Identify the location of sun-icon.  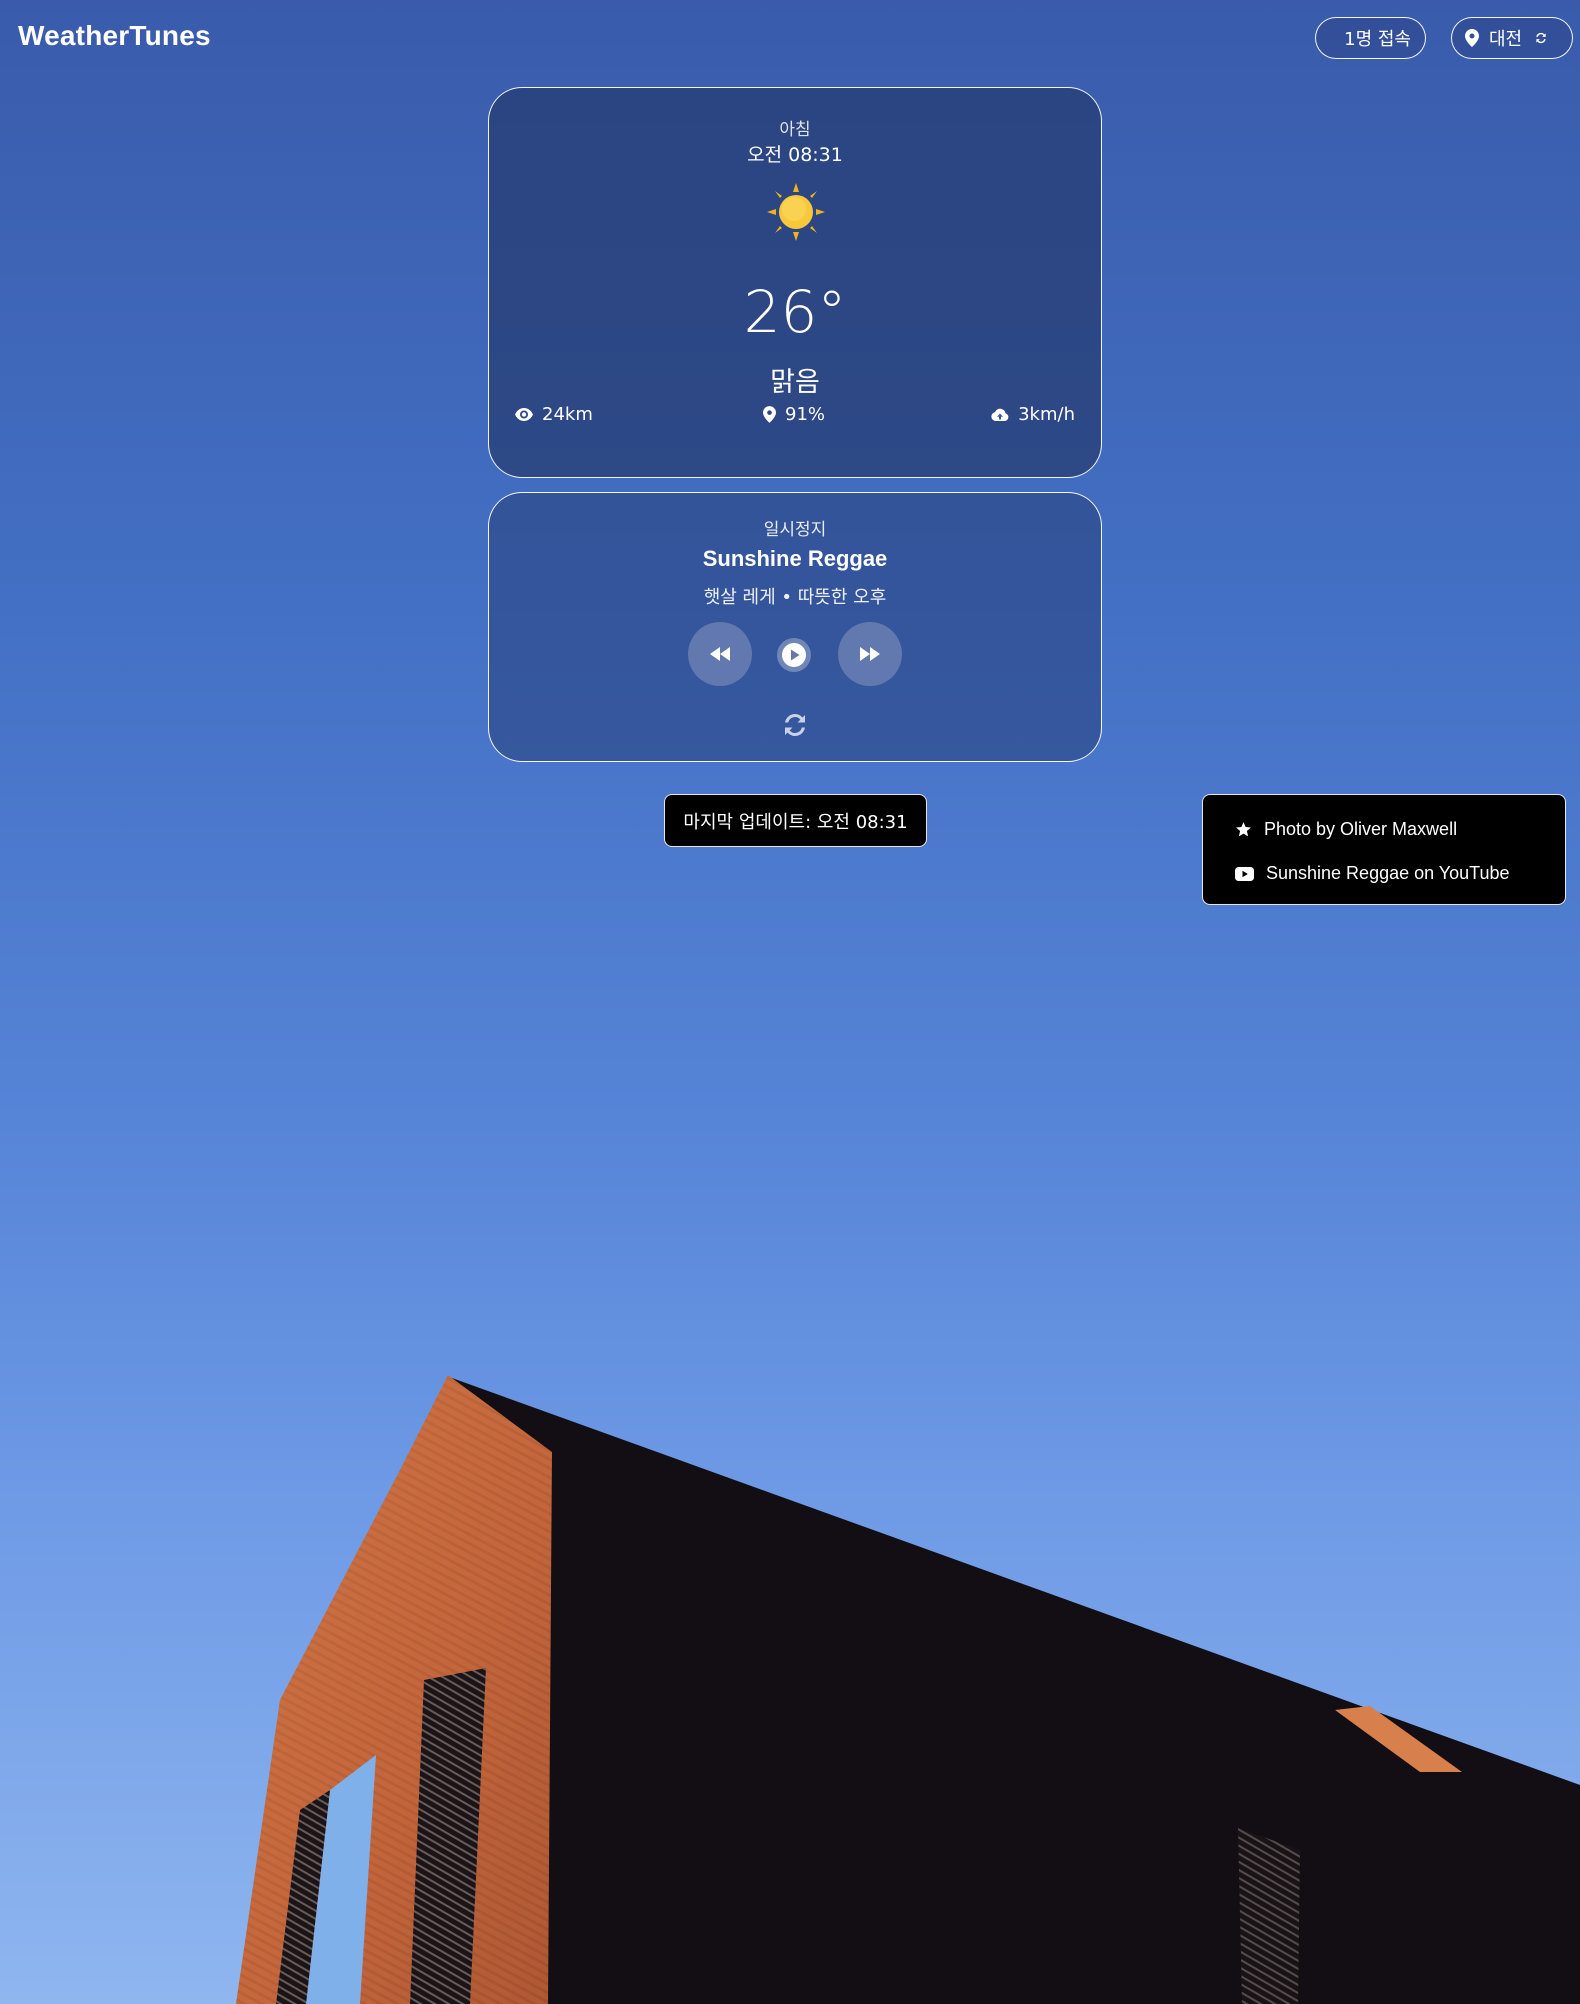
(796, 212).